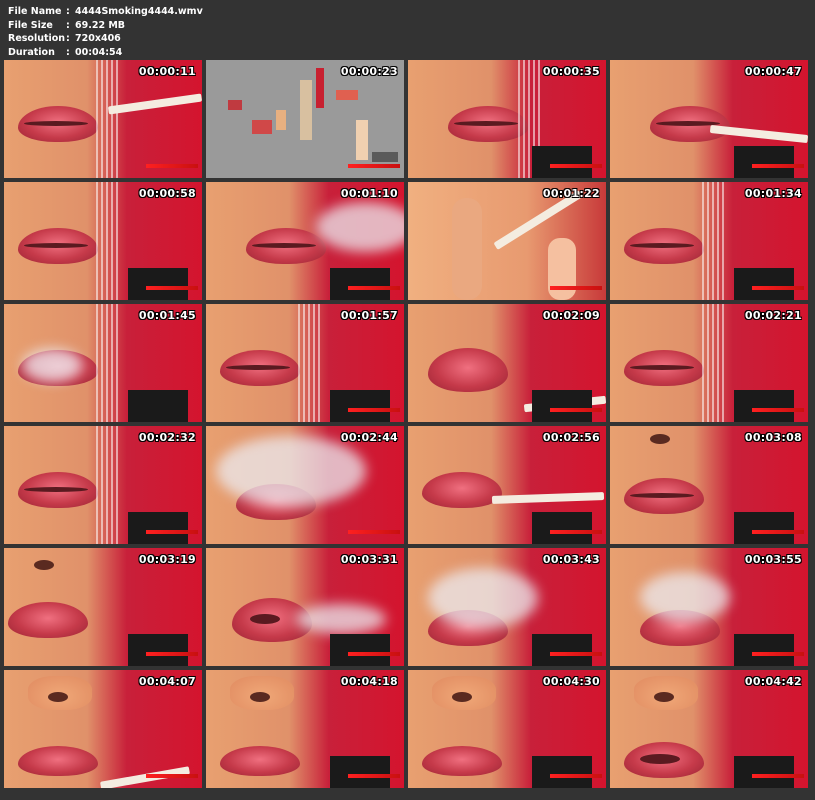  Describe the element at coordinates (369, 681) in the screenshot. I see `frame-timestamp: 00:04:18` at that location.